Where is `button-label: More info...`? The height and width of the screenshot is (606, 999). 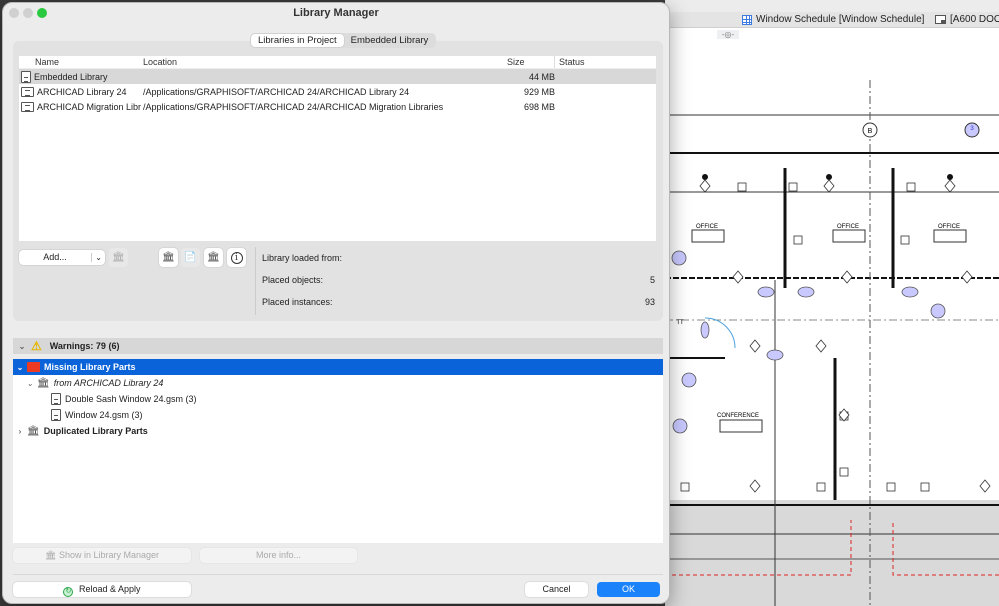
button-label: More info... is located at coordinates (278, 555).